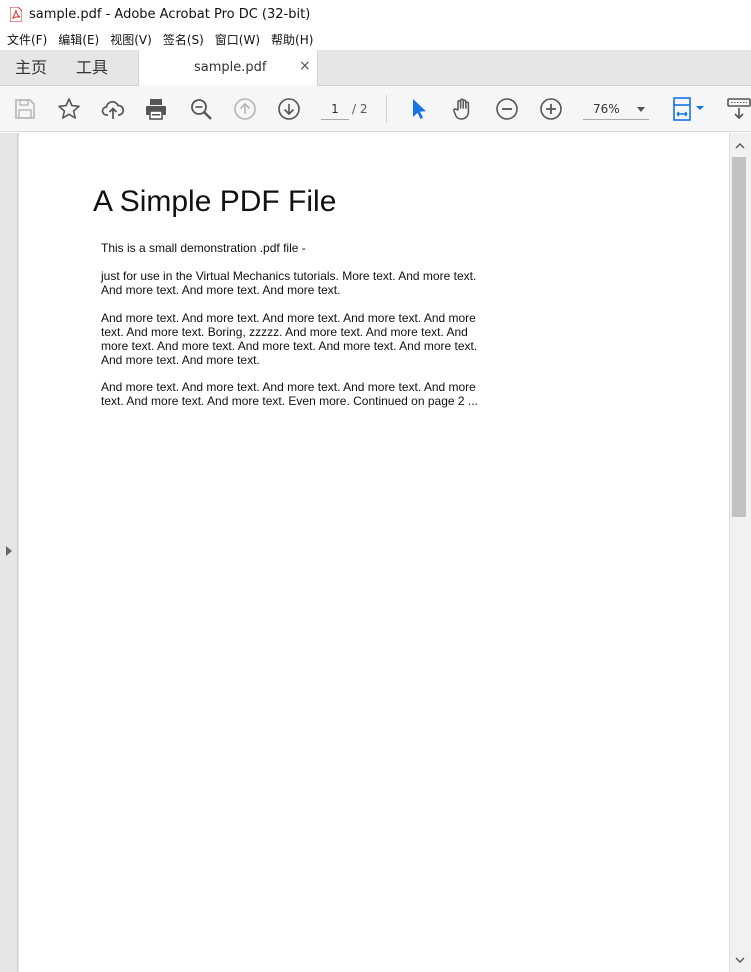  What do you see at coordinates (127, 39) in the screenshot?
I see `menu-view: 视图(V)` at bounding box center [127, 39].